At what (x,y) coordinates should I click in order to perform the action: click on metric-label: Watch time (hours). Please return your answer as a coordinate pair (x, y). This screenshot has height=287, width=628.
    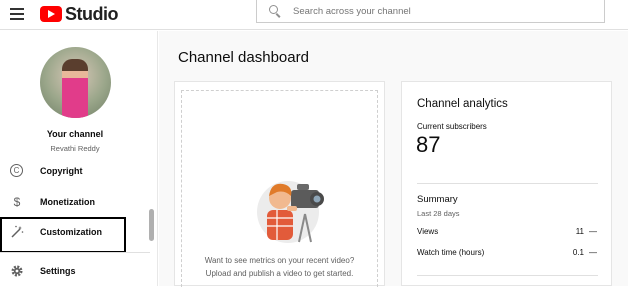
    Looking at the image, I should click on (451, 252).